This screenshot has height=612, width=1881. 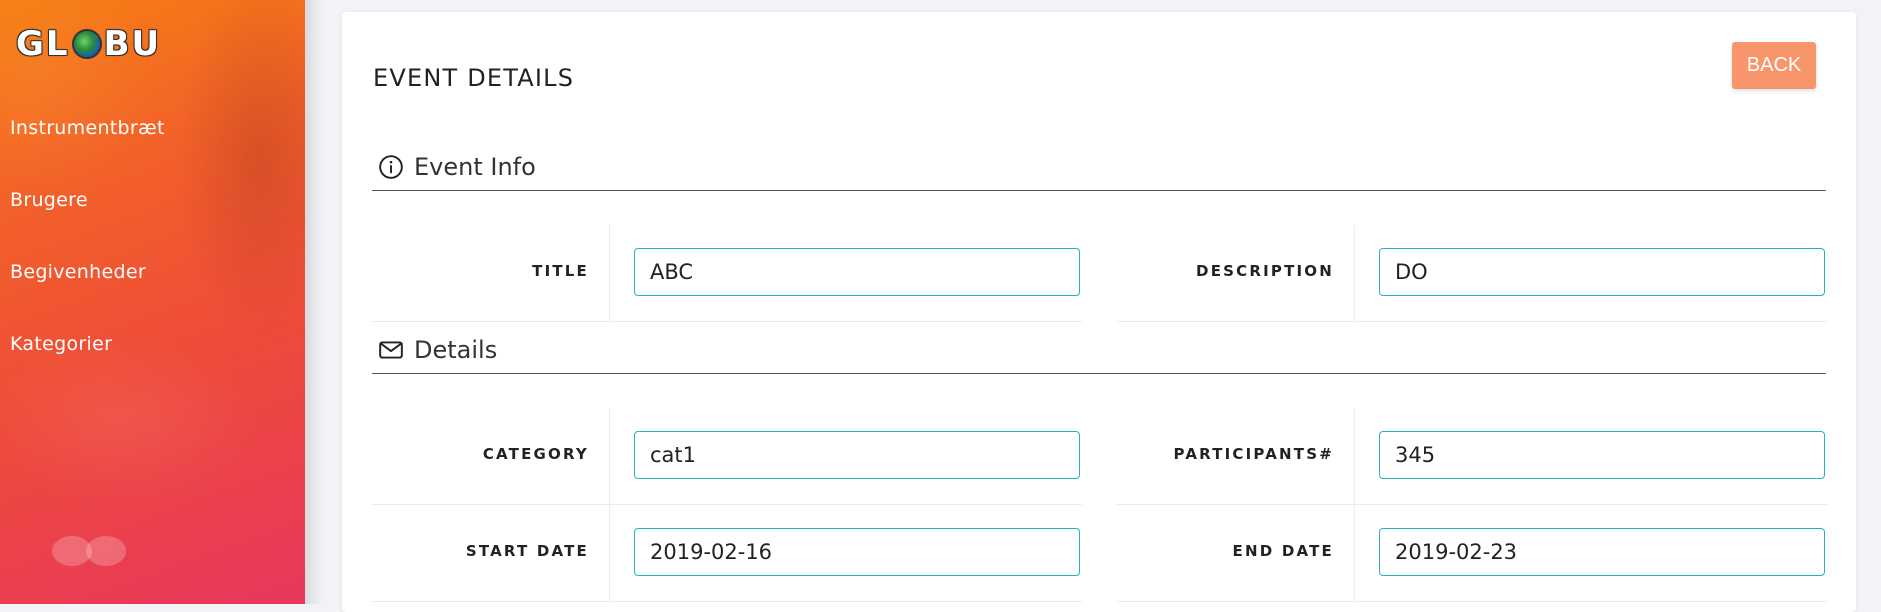 What do you see at coordinates (1265, 271) in the screenshot?
I see `description-label: DESCRIPTION` at bounding box center [1265, 271].